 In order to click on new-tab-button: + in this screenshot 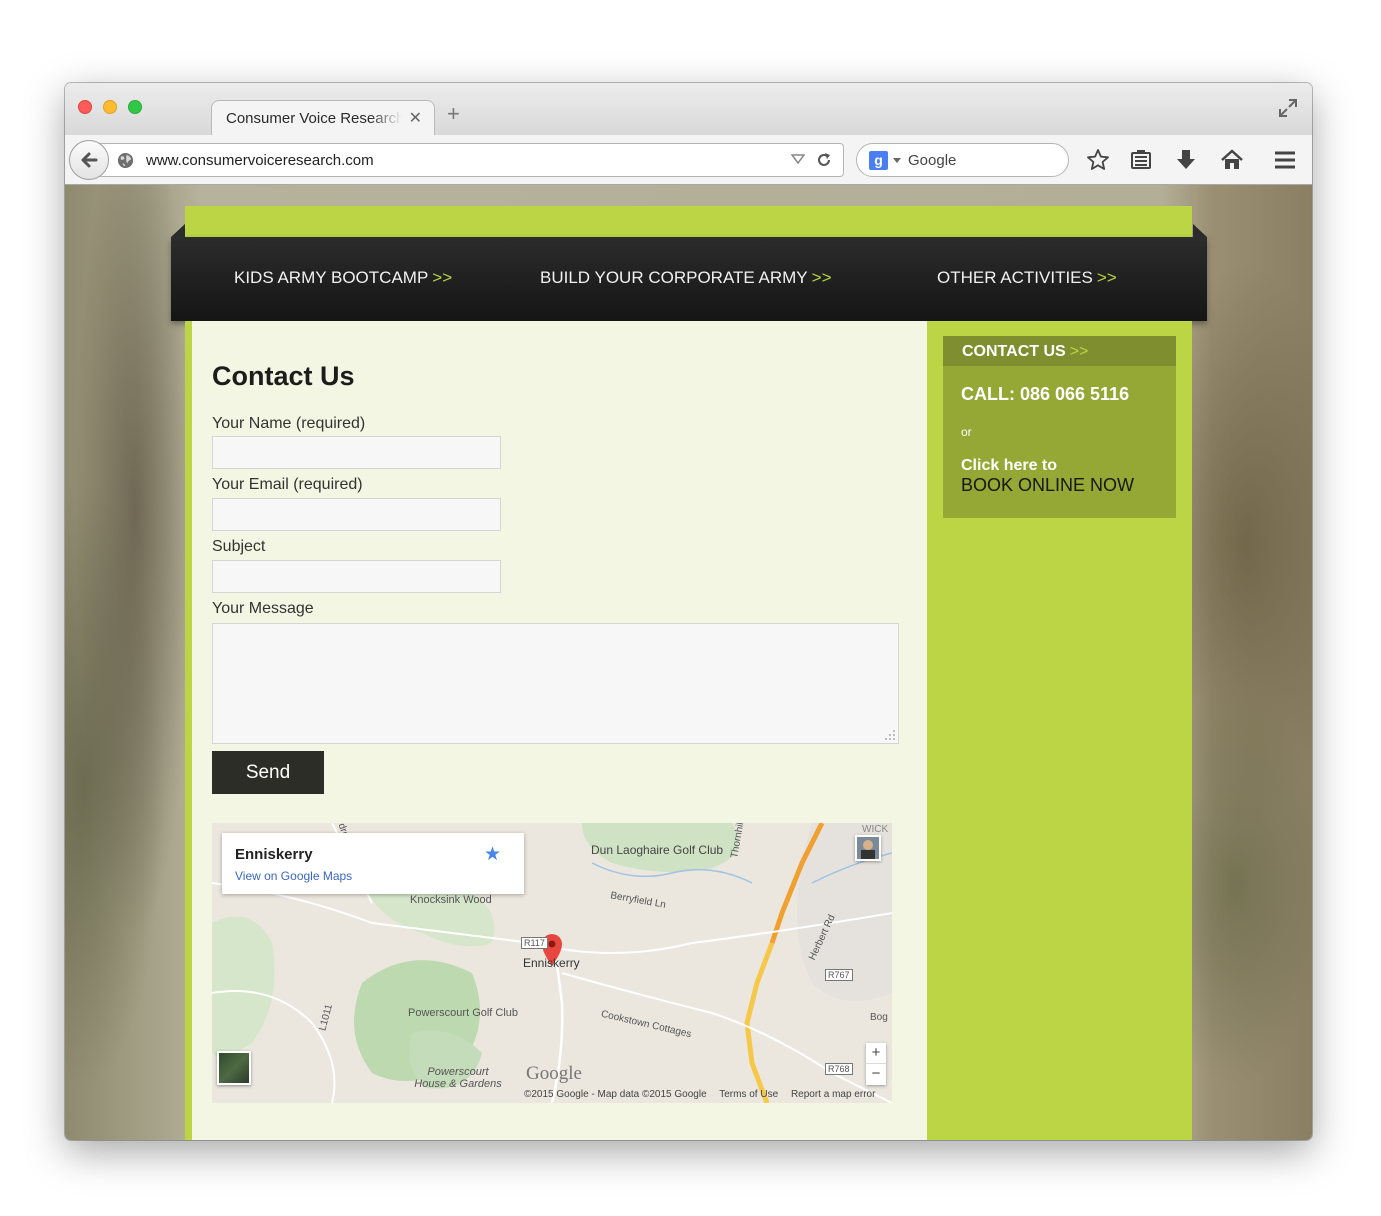, I will do `click(453, 114)`.